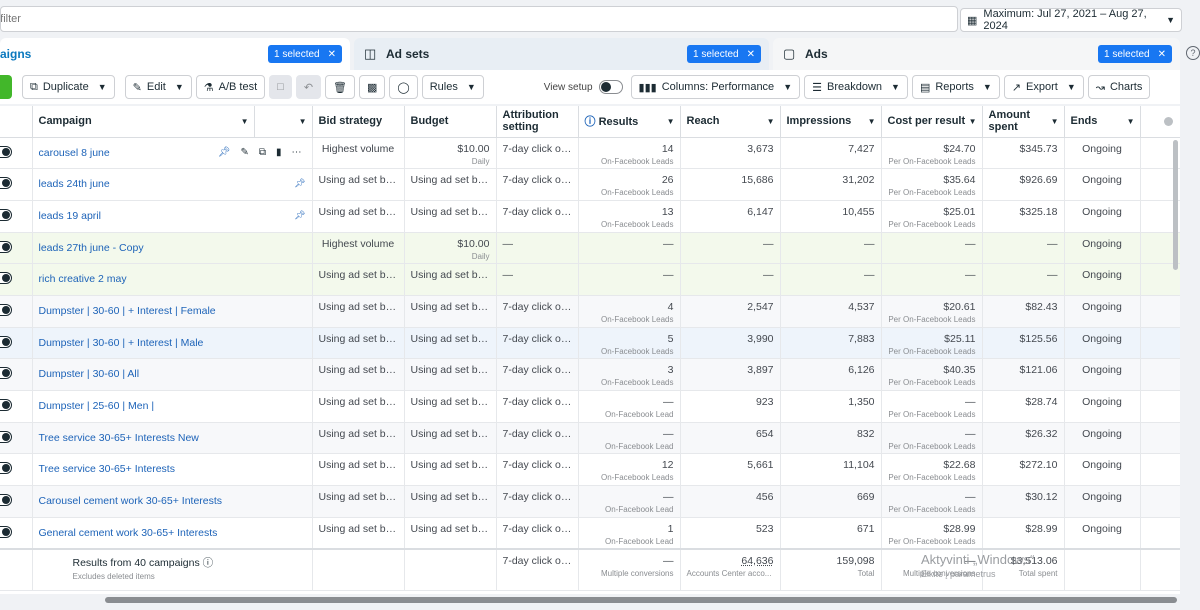 This screenshot has width=1200, height=610. I want to click on campaign-name: Dumpster | 25-60 | Men |, so click(97, 406).